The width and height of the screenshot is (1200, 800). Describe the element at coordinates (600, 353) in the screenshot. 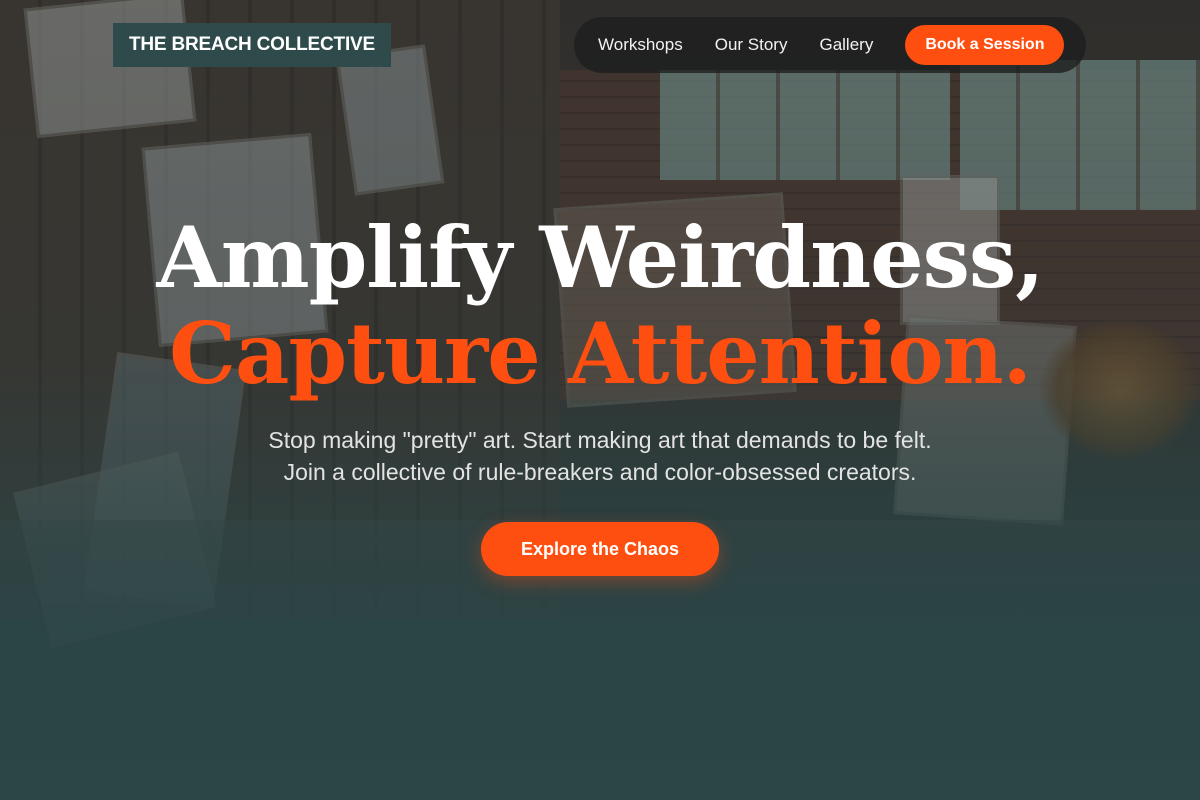

I see `headline-line-2: Capture Attention.` at that location.